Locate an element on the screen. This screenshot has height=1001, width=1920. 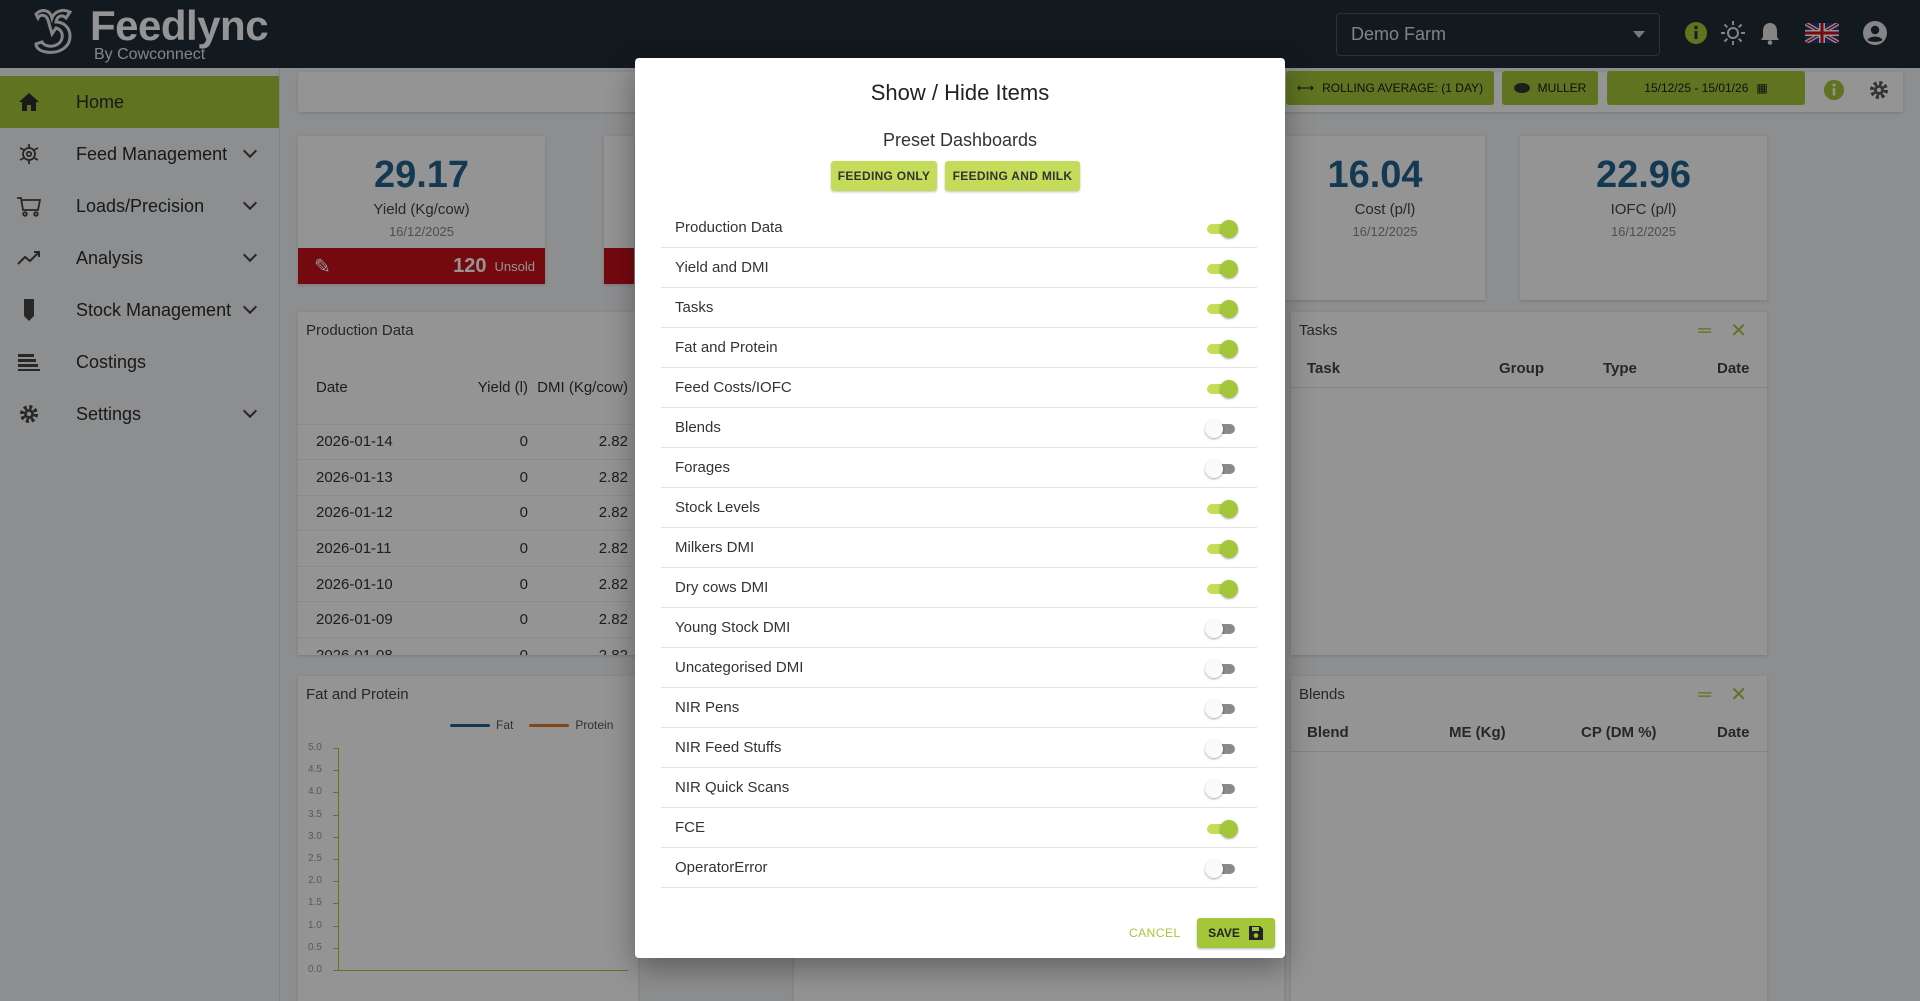
toggle-label: NIR Feed Stuffs is located at coordinates (728, 747).